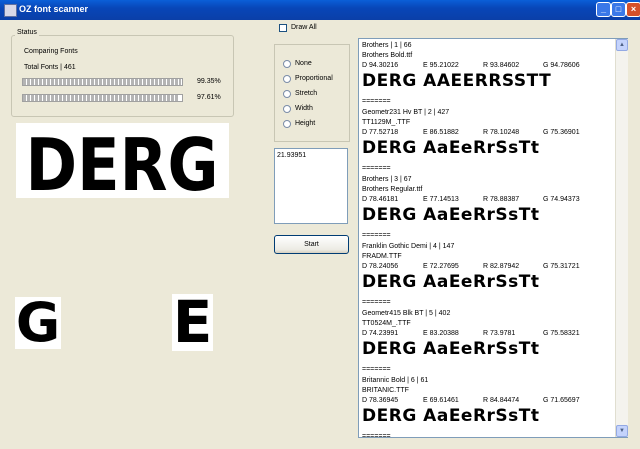 The width and height of the screenshot is (640, 449). What do you see at coordinates (122, 160) in the screenshot?
I see `preview-word-text: DERG` at bounding box center [122, 160].